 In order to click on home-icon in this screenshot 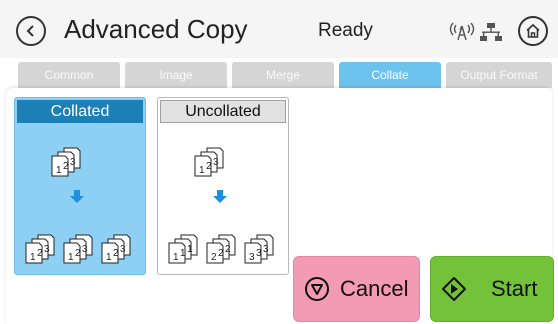, I will do `click(533, 30)`.